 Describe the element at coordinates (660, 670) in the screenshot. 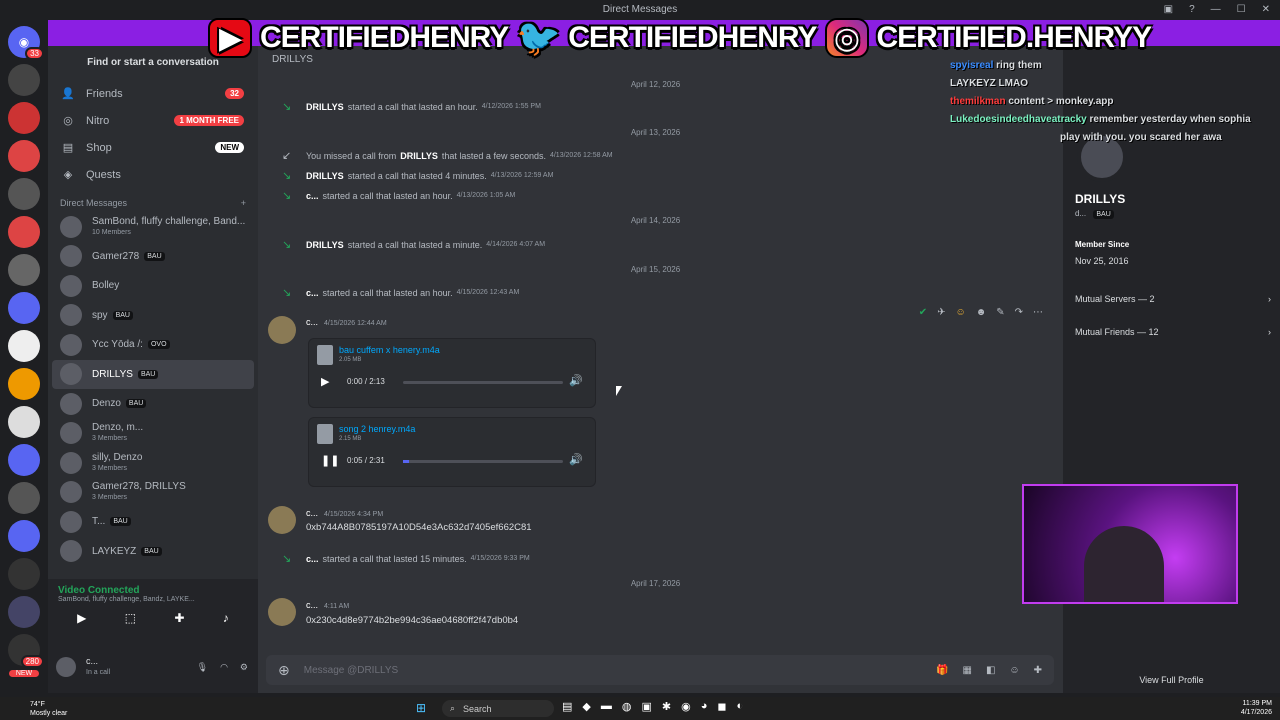

I see `message-input: ⊕ Message @DRILLYS 🎁 ▦ ◧ ☺ ✚` at that location.